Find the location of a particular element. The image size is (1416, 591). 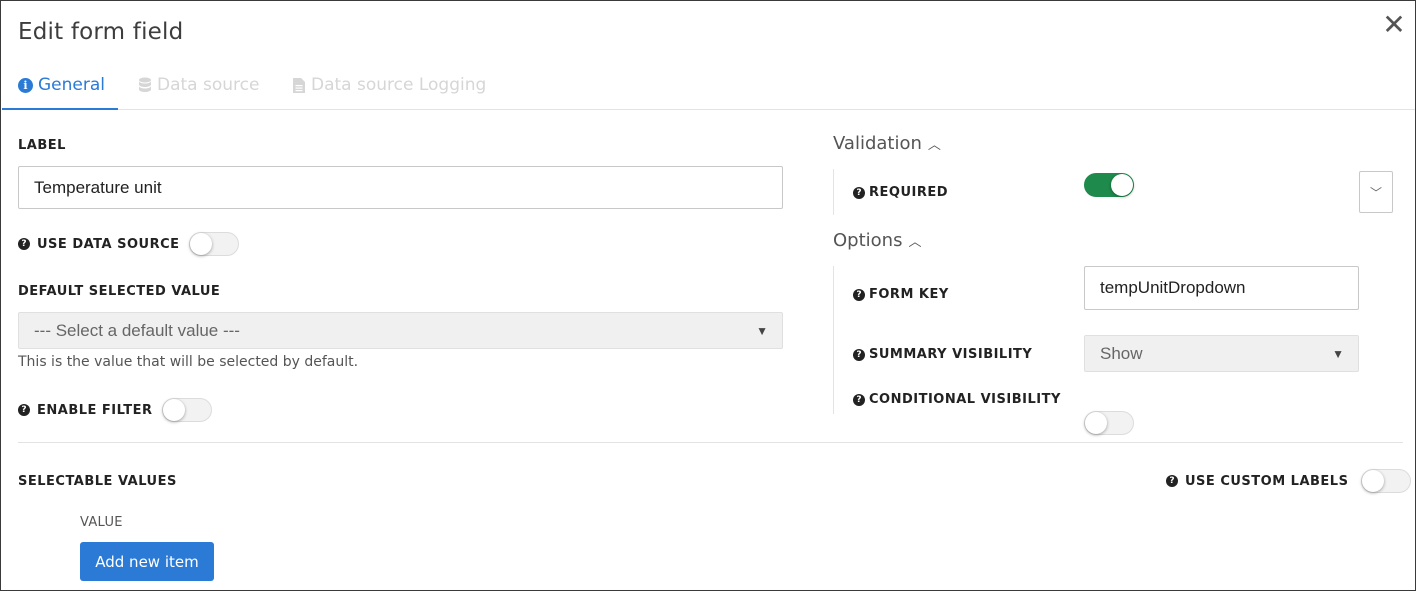

required-toggle is located at coordinates (1109, 185).